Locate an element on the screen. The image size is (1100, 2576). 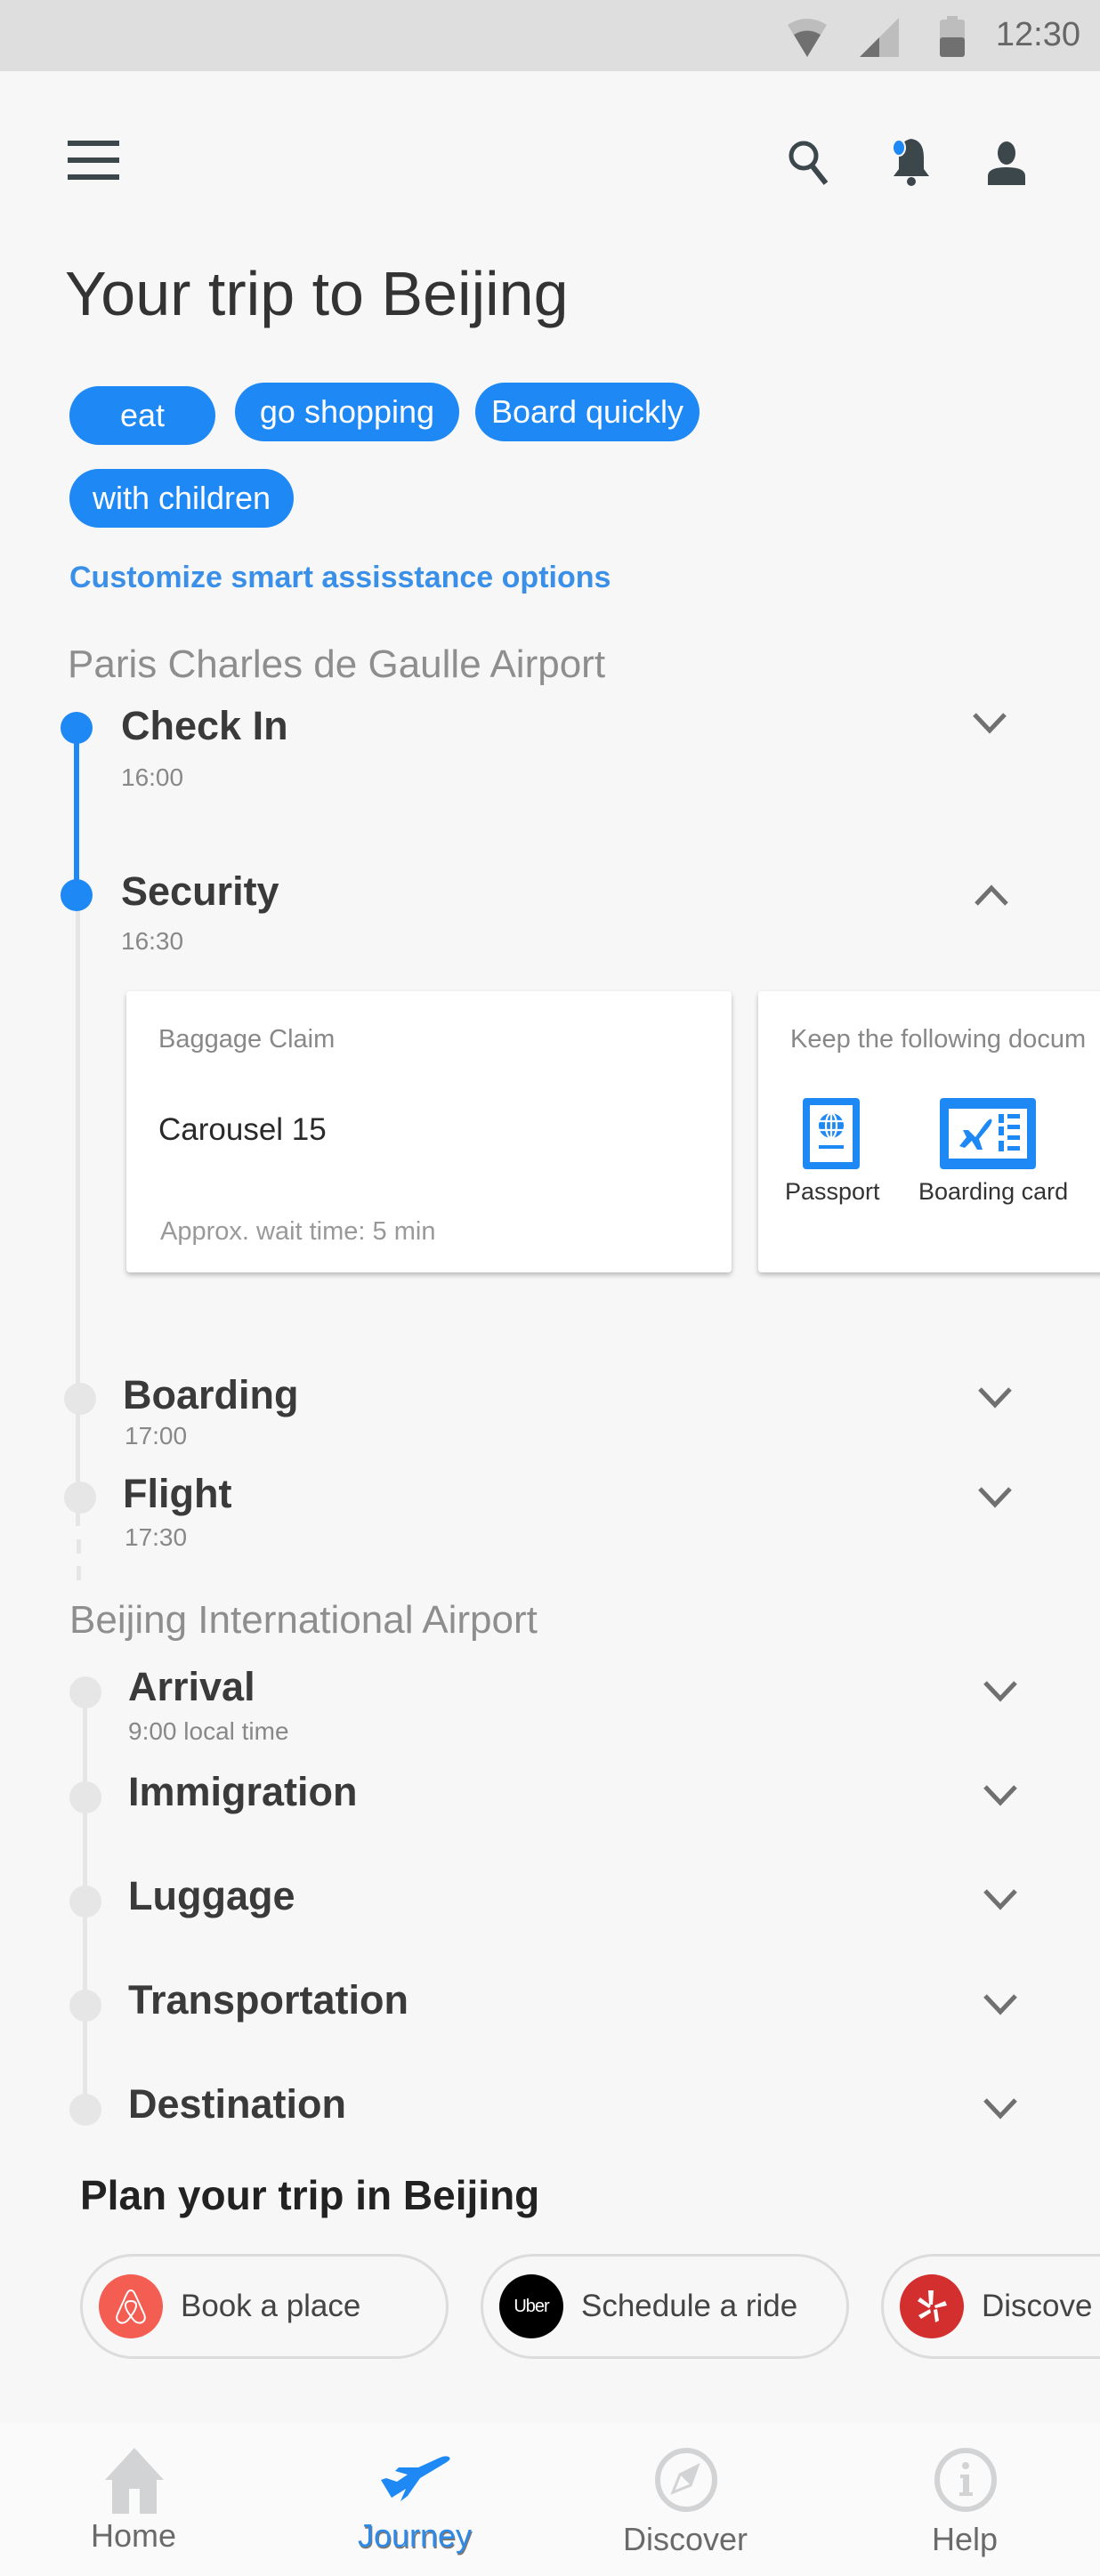
step-dot-security is located at coordinates (77, 895).